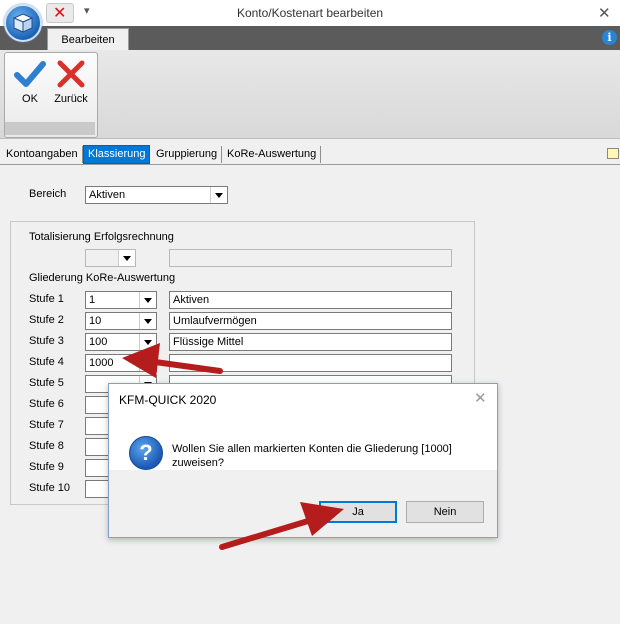 This screenshot has width=620, height=624. I want to click on stufe-code-select: 1, so click(121, 300).